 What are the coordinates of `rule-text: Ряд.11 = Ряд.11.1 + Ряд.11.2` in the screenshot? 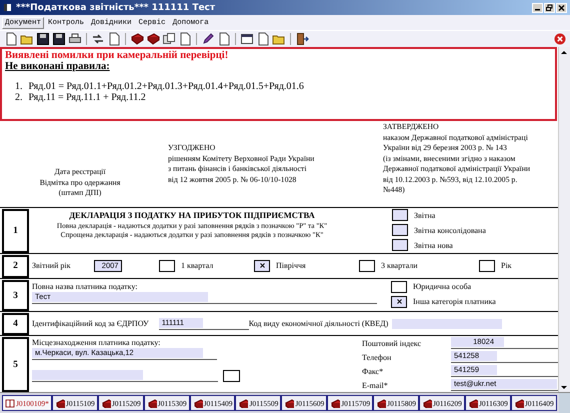 It's located at (87, 97).